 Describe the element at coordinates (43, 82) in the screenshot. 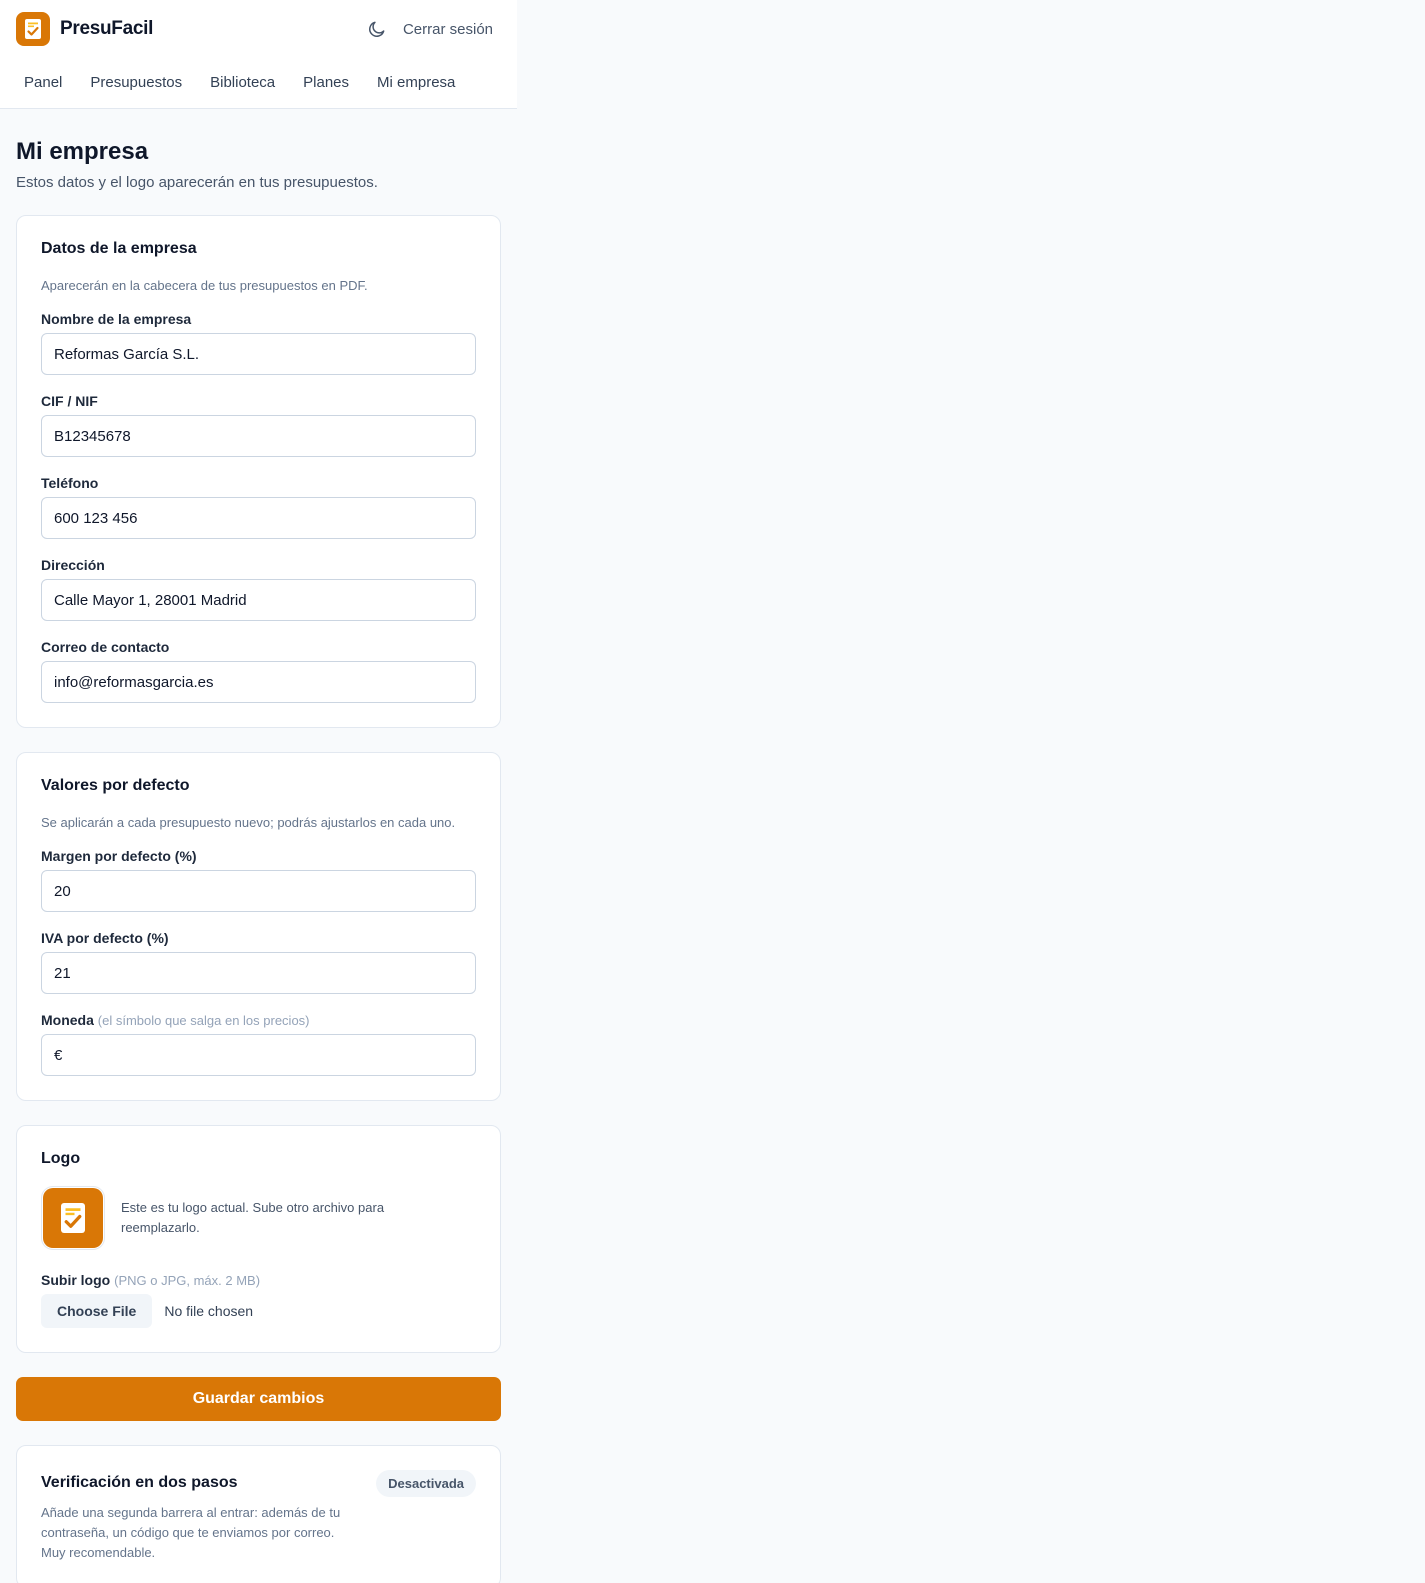

I see `nav-item-panel: Panel` at that location.